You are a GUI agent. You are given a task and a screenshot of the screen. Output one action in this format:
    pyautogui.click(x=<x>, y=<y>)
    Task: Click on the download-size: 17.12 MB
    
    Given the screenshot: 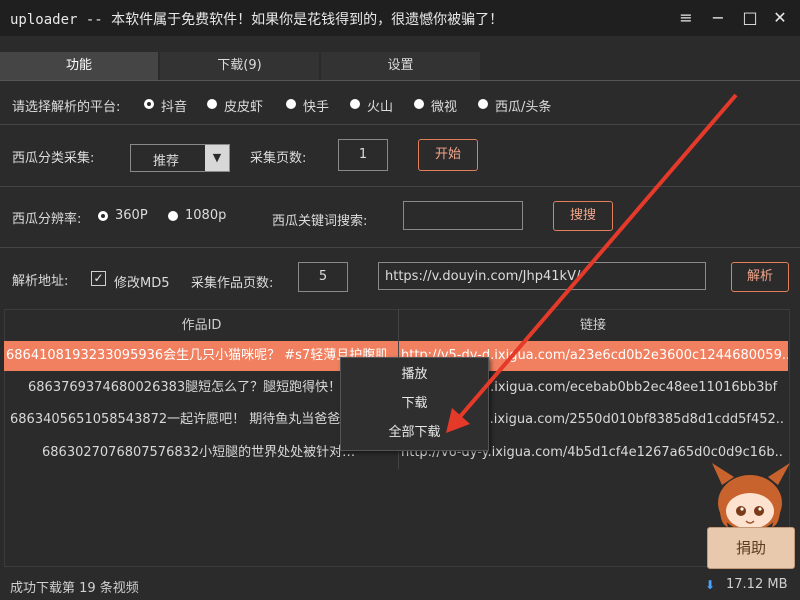 What is the action you would take?
    pyautogui.click(x=757, y=584)
    